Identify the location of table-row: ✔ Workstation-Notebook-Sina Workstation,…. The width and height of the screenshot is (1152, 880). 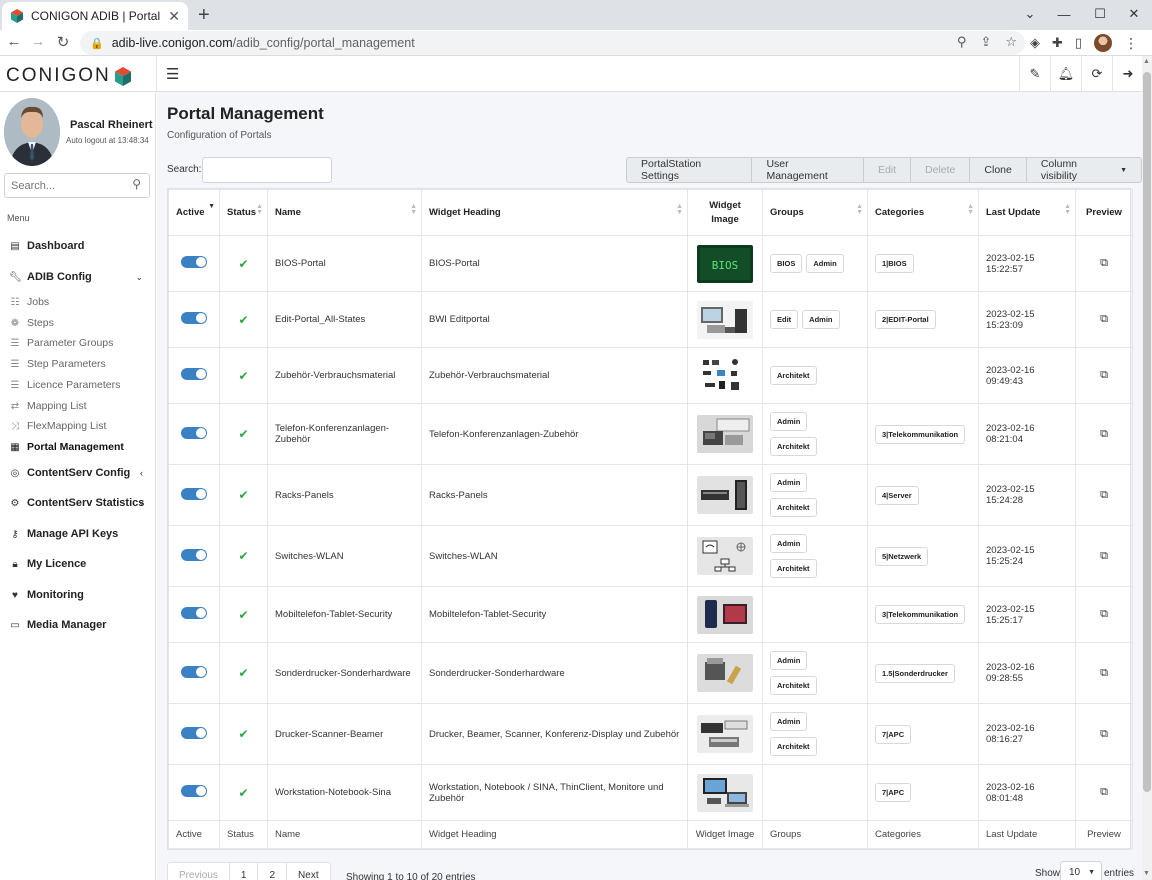
(650, 792).